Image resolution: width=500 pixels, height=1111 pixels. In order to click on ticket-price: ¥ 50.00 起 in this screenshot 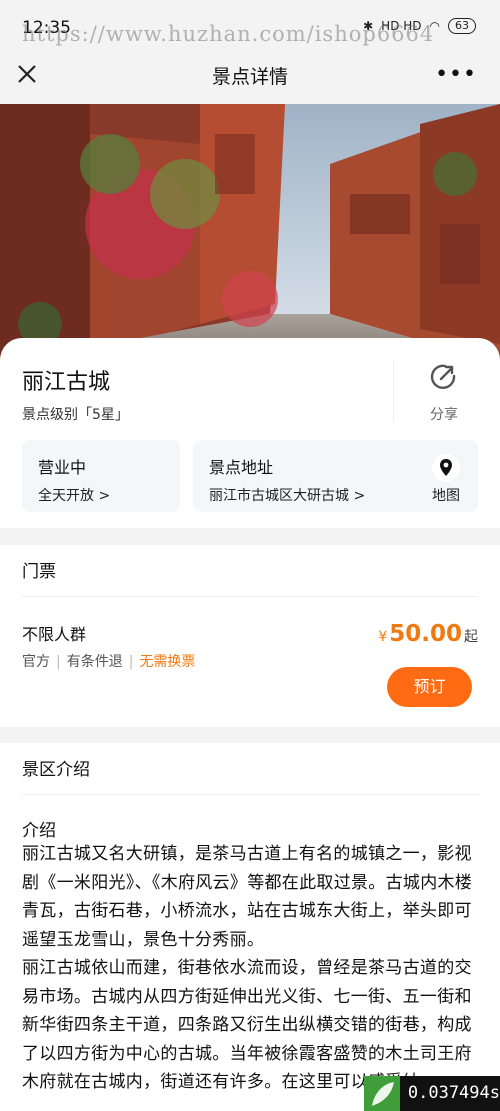, I will do `click(428, 634)`.